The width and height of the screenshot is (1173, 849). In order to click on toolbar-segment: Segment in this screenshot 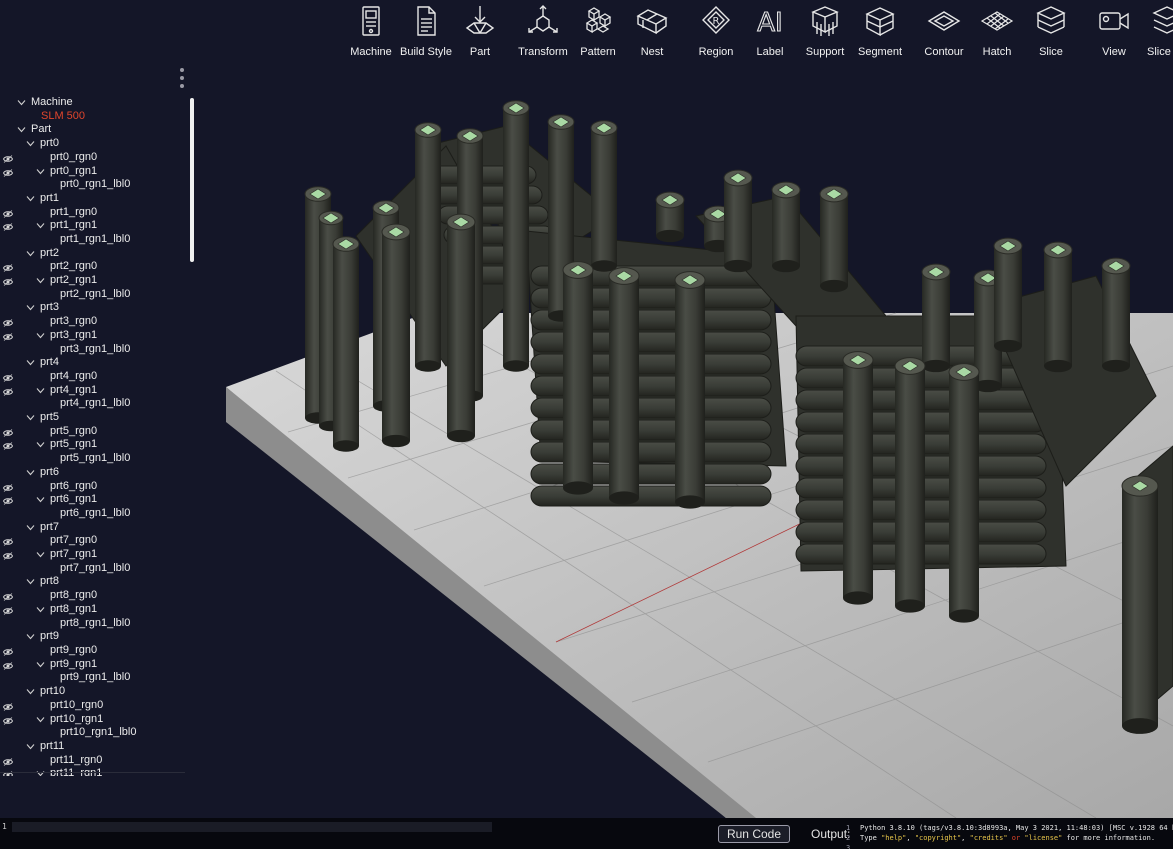, I will do `click(880, 35)`.